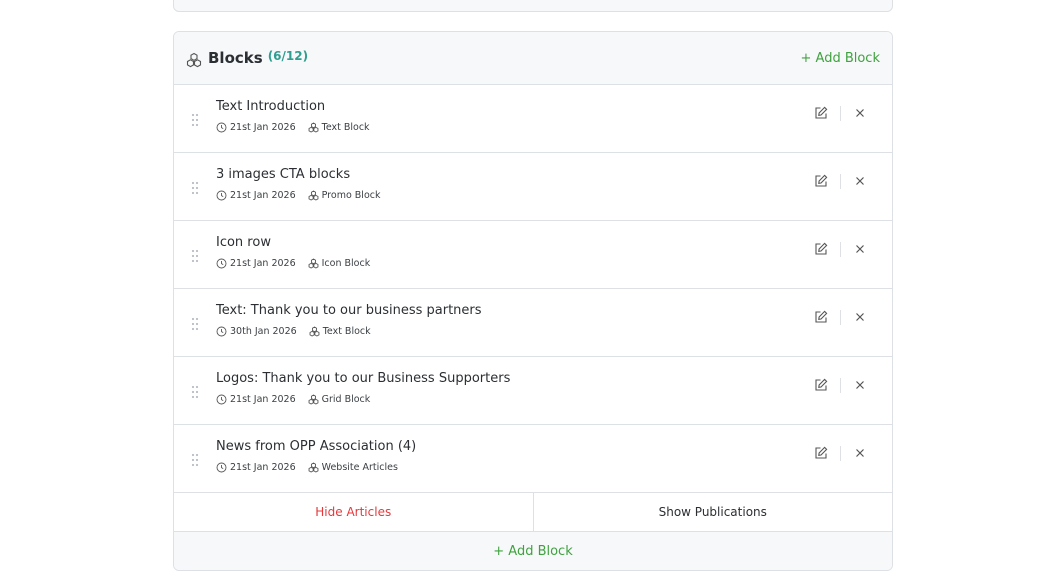 This screenshot has width=1043, height=578. Describe the element at coordinates (288, 56) in the screenshot. I see `blocks-count: (6/12)` at that location.